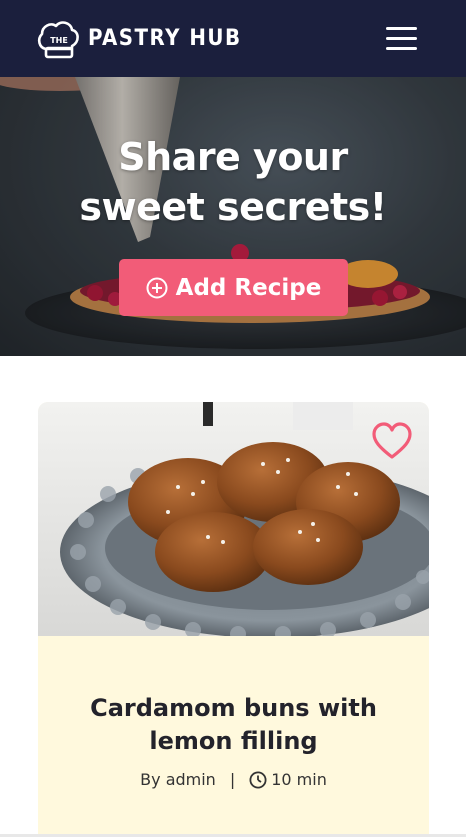  I want to click on chef-hat-logo-icon: THE, so click(58, 39).